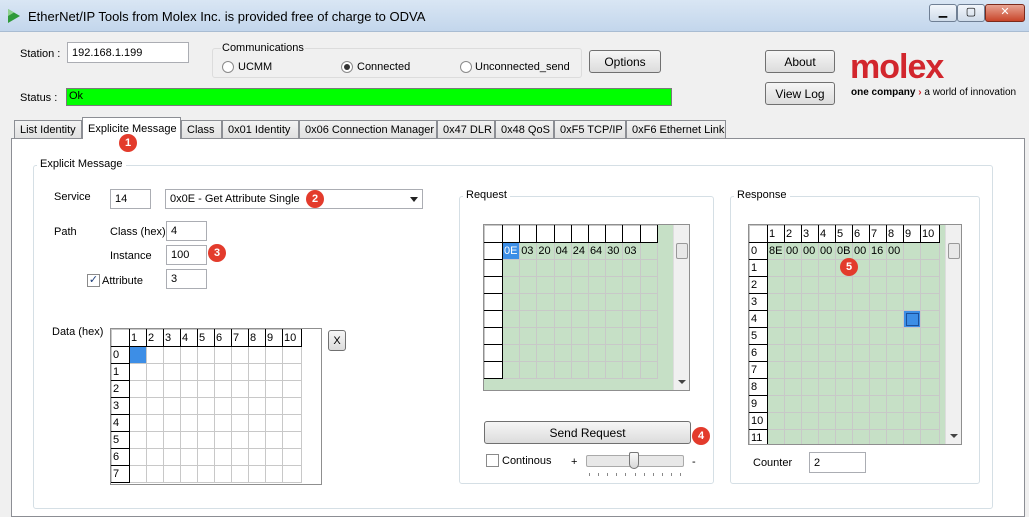  What do you see at coordinates (466, 129) in the screenshot?
I see `tab-dlr: 0x47 DLR` at bounding box center [466, 129].